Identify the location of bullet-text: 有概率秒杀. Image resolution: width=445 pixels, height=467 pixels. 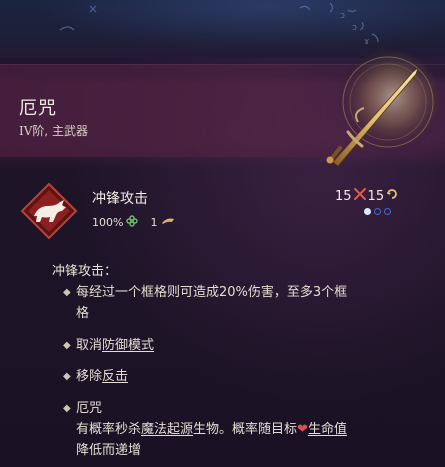
(109, 429).